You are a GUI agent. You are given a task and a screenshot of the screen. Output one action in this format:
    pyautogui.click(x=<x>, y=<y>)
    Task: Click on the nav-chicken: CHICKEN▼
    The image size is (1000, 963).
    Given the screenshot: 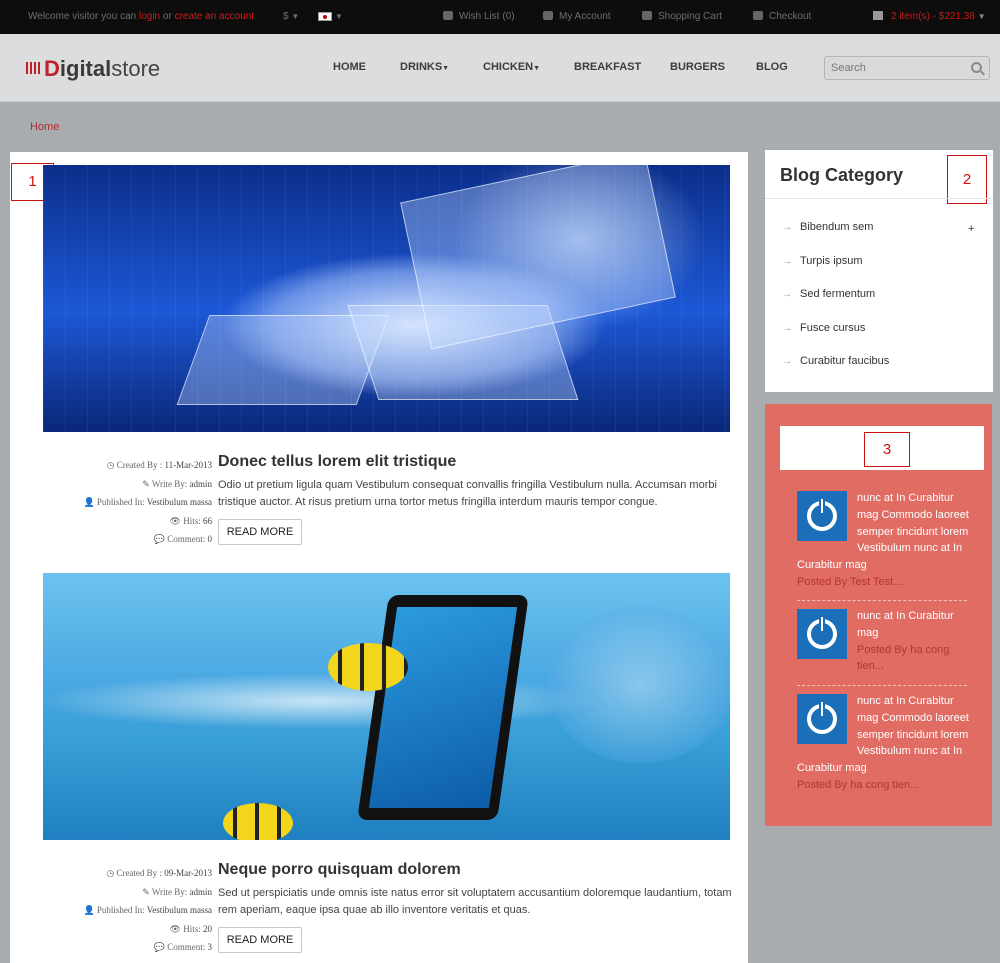 What is the action you would take?
    pyautogui.click(x=511, y=67)
    